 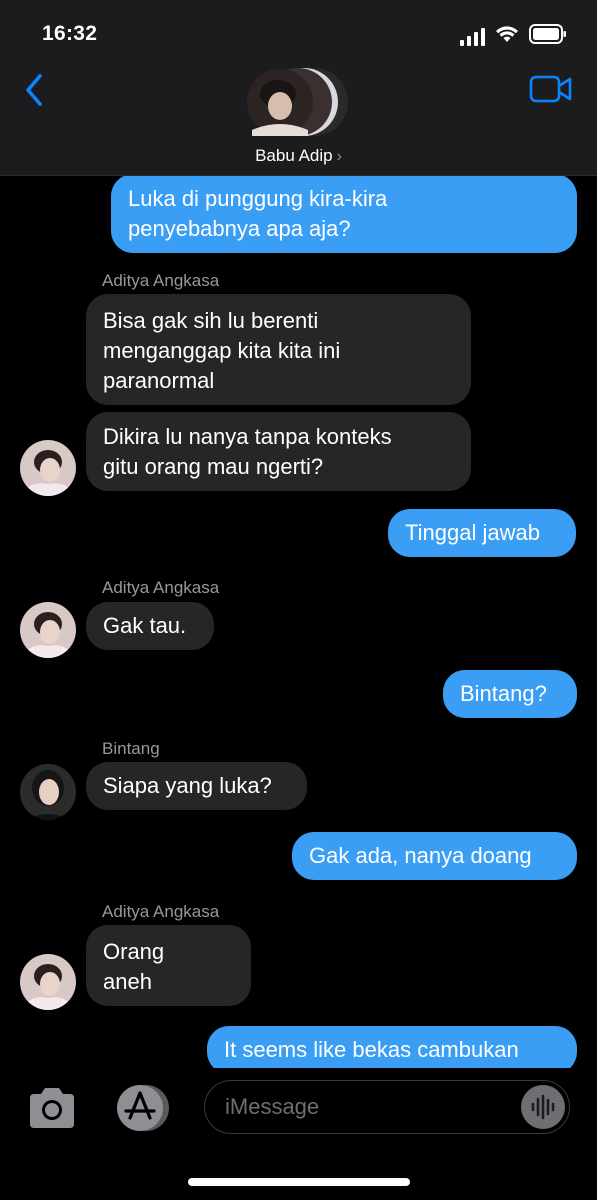 What do you see at coordinates (472, 532) in the screenshot?
I see `message-line: Tinggal jawab` at bounding box center [472, 532].